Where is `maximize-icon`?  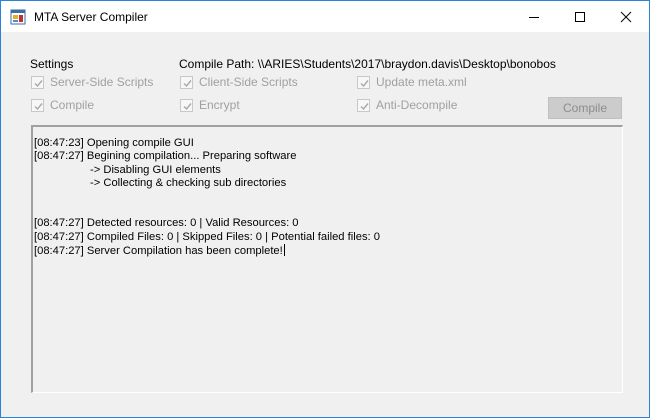 maximize-icon is located at coordinates (580, 16).